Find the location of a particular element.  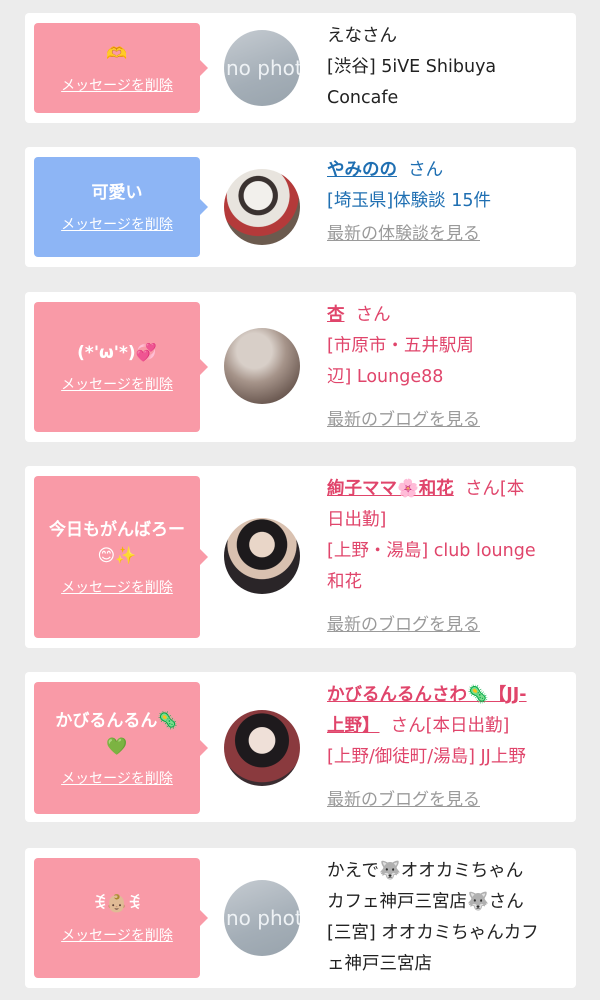

profile-name: カフェ神戸三宮店🐺さん is located at coordinates (425, 902).